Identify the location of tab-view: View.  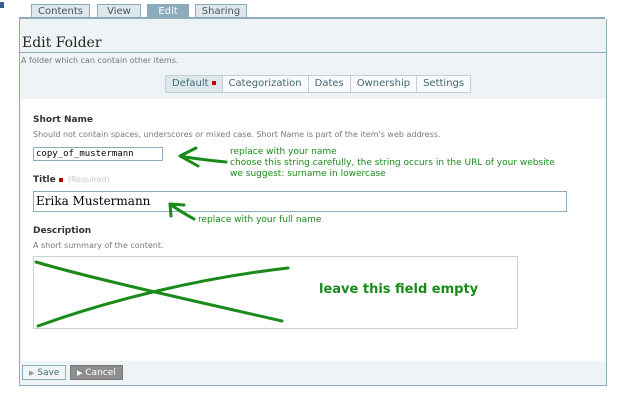
(119, 11).